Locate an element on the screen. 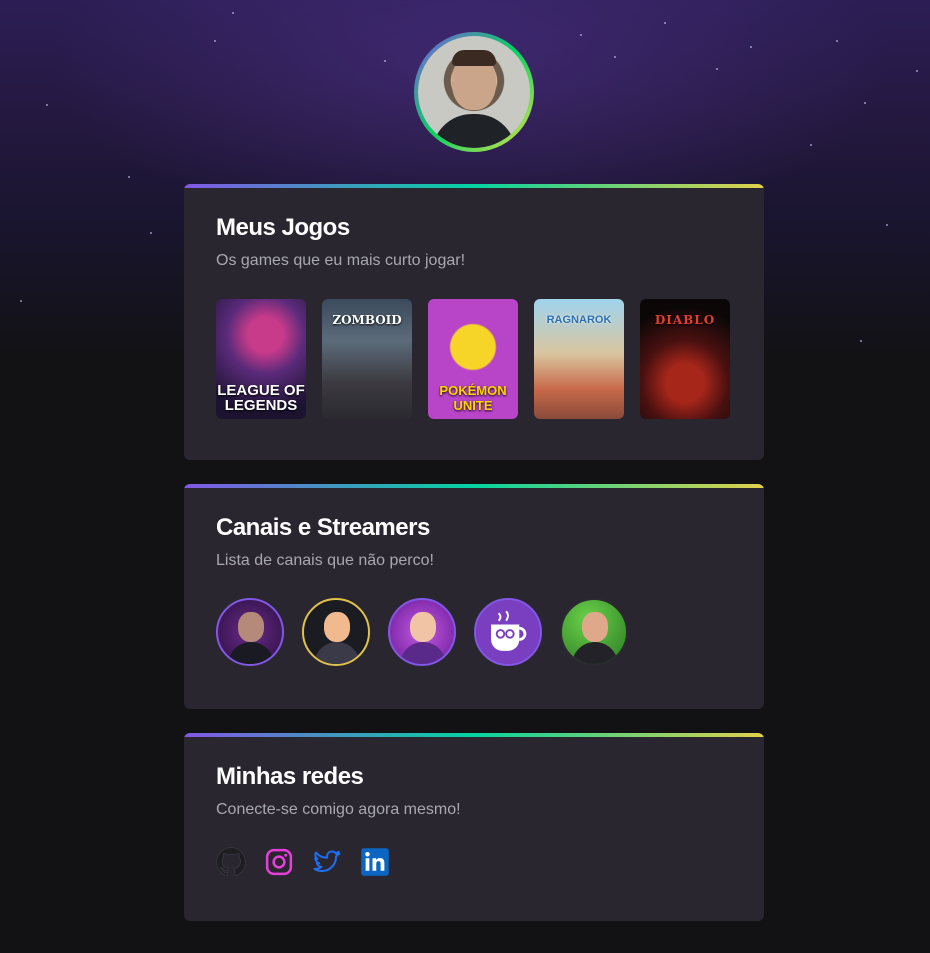  game-pokemon-unite: POKÉMON UNITE is located at coordinates (473, 359).